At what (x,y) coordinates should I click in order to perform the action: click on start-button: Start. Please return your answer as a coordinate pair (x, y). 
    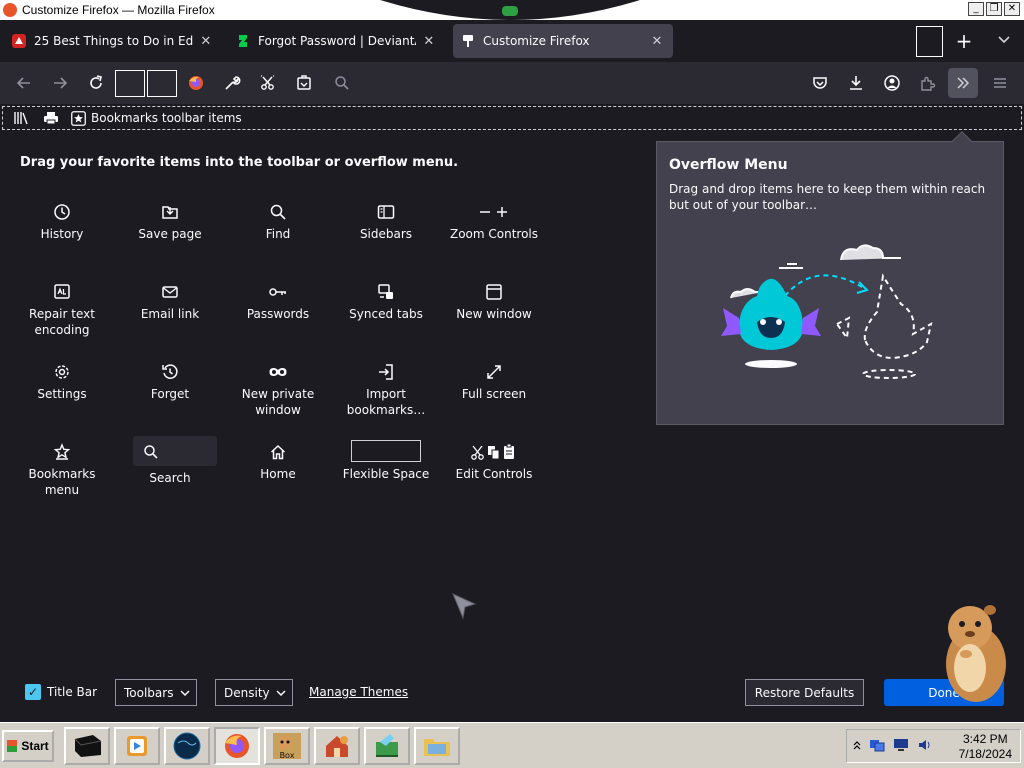
    Looking at the image, I should click on (28, 746).